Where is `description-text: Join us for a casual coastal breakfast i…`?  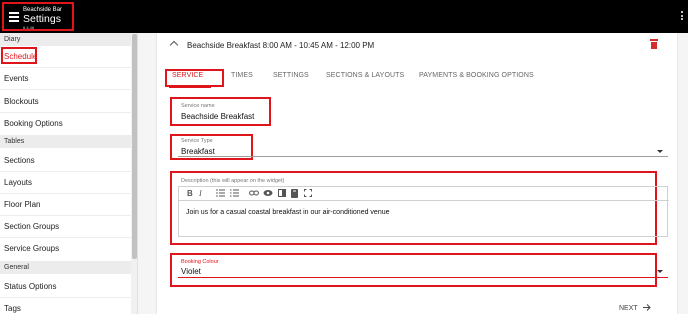
description-text: Join us for a casual coastal breakfast i… is located at coordinates (288, 212).